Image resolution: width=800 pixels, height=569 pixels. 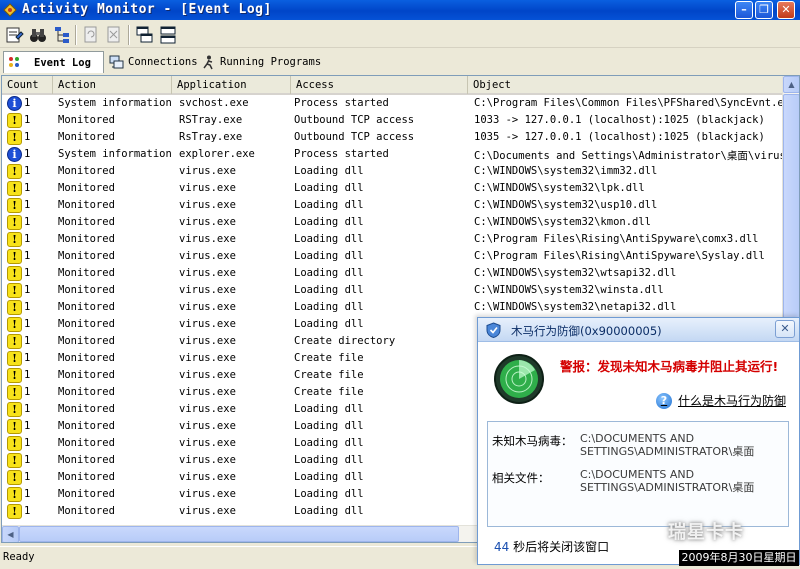 What do you see at coordinates (785, 329) in the screenshot?
I see `popup-close-button: ✕` at bounding box center [785, 329].